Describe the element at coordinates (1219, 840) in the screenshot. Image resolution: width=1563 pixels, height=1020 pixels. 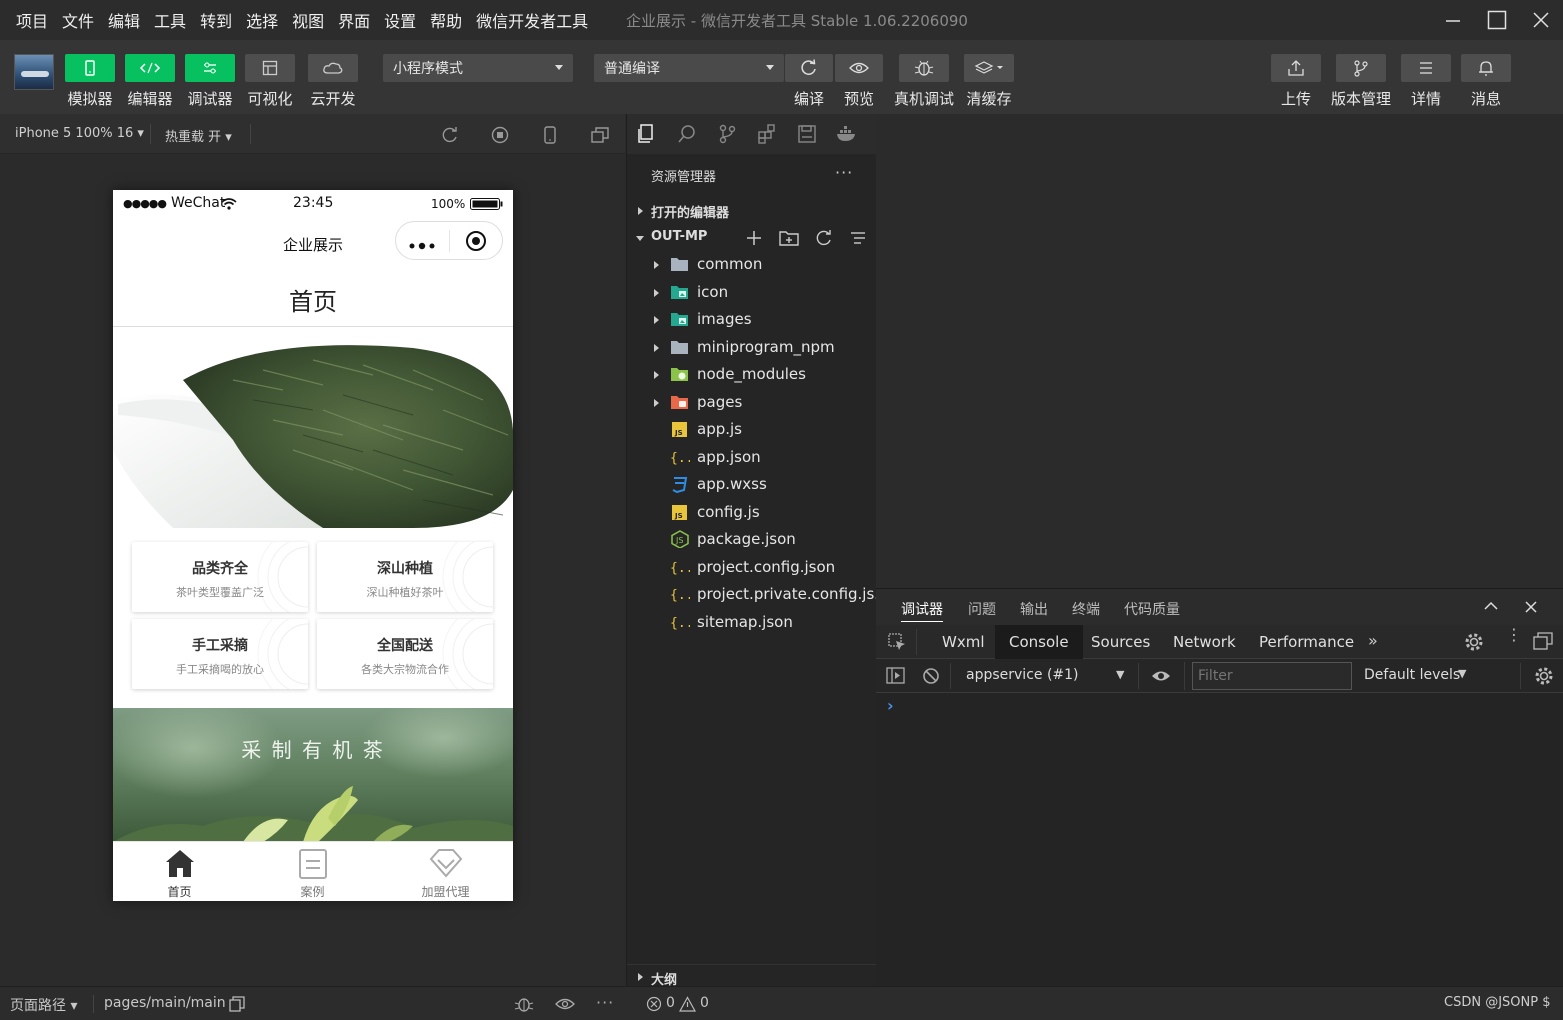
I see `console-output: ›` at that location.